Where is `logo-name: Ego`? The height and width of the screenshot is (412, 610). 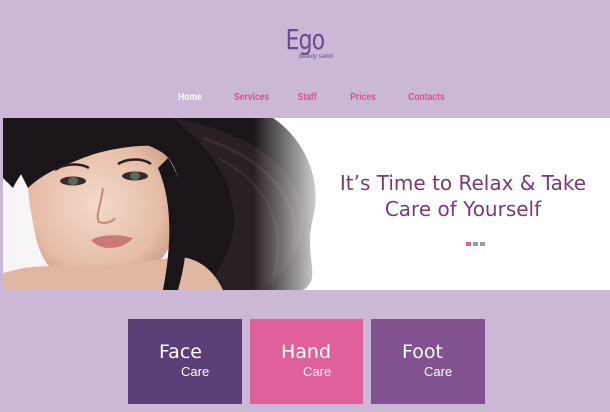
logo-name: Ego is located at coordinates (305, 39).